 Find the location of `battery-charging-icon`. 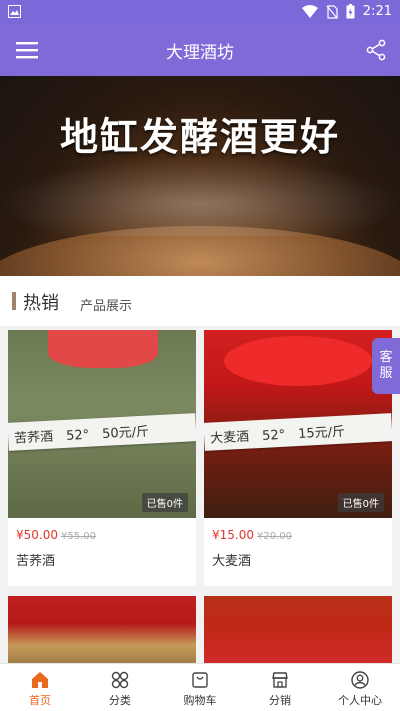

battery-charging-icon is located at coordinates (350, 11).